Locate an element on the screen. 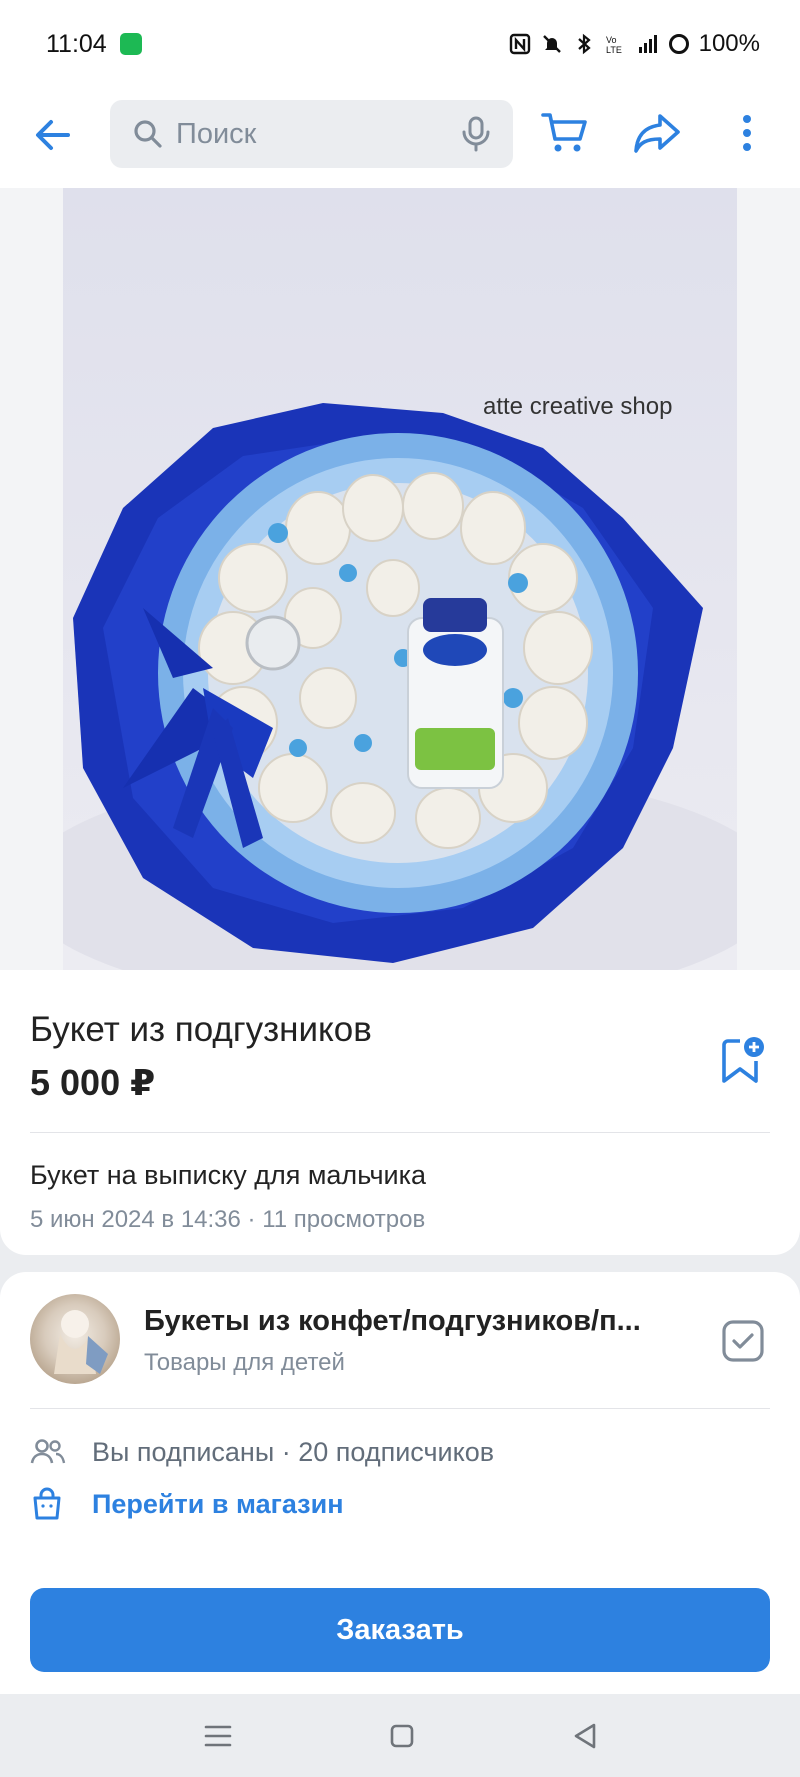 The width and height of the screenshot is (800, 1777). product-title: Букет из подгузников is located at coordinates (201, 1029).